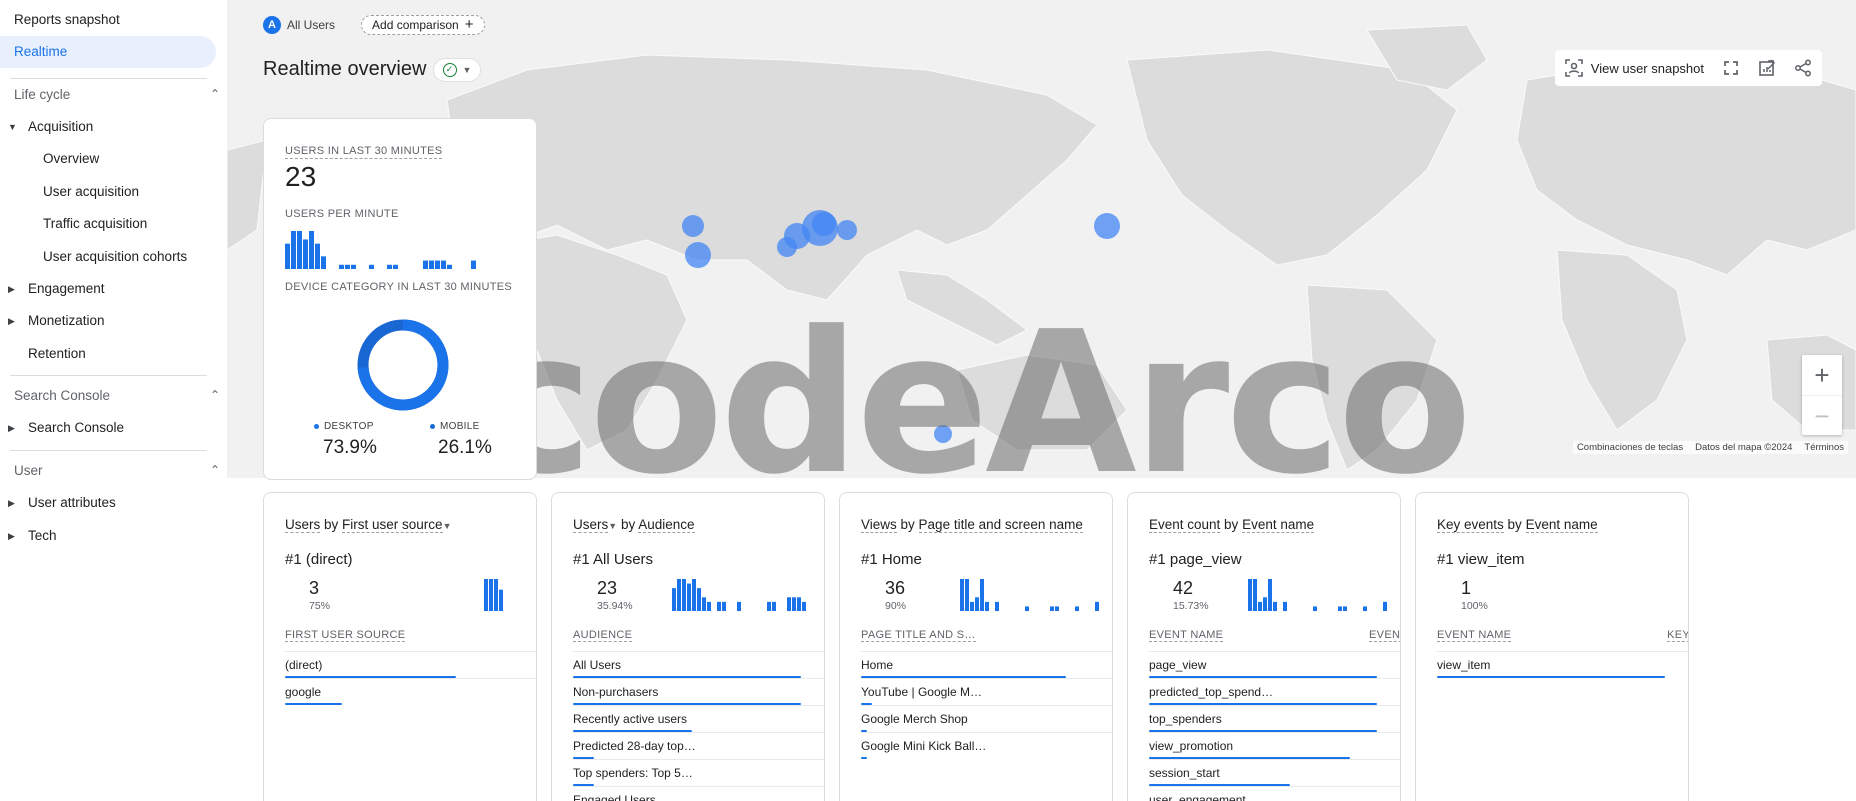 Image resolution: width=1856 pixels, height=801 pixels. I want to click on segment-label: All Users, so click(311, 25).